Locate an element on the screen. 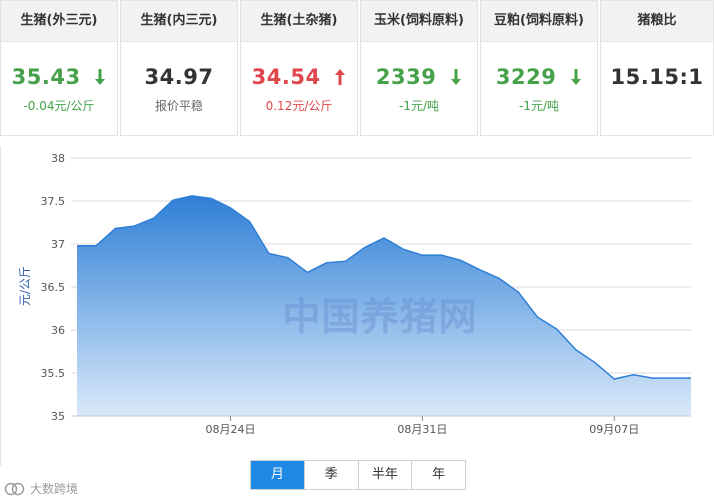 The width and height of the screenshot is (714, 504). card-value-wrap: 34.54 is located at coordinates (299, 76).